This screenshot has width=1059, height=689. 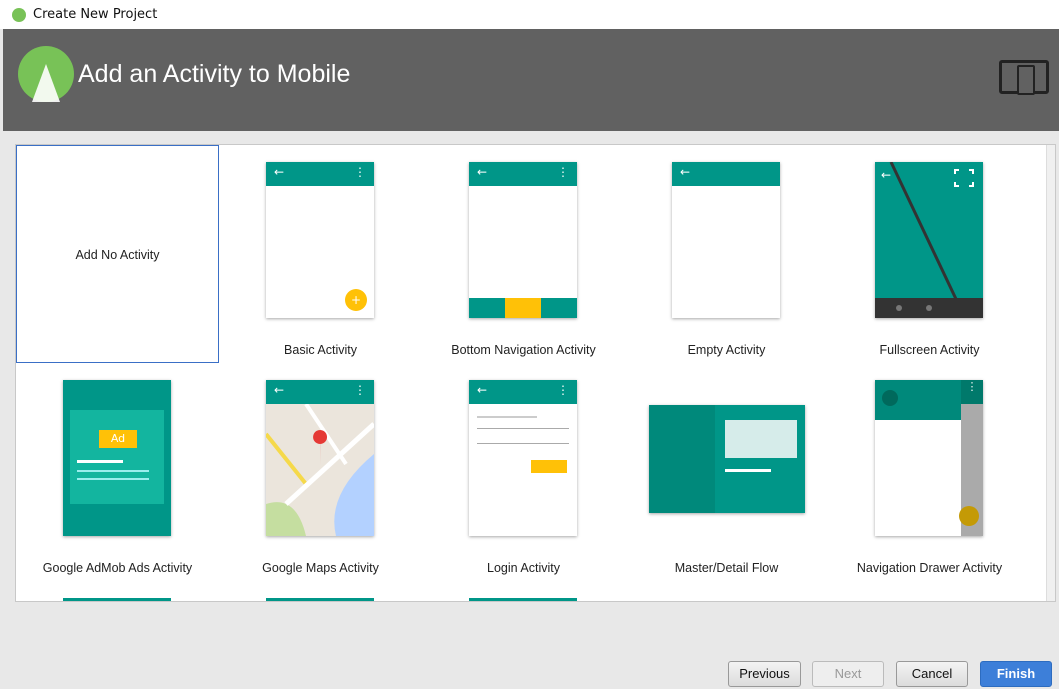 What do you see at coordinates (523, 458) in the screenshot?
I see `login-thumbnail: ← ⋮` at bounding box center [523, 458].